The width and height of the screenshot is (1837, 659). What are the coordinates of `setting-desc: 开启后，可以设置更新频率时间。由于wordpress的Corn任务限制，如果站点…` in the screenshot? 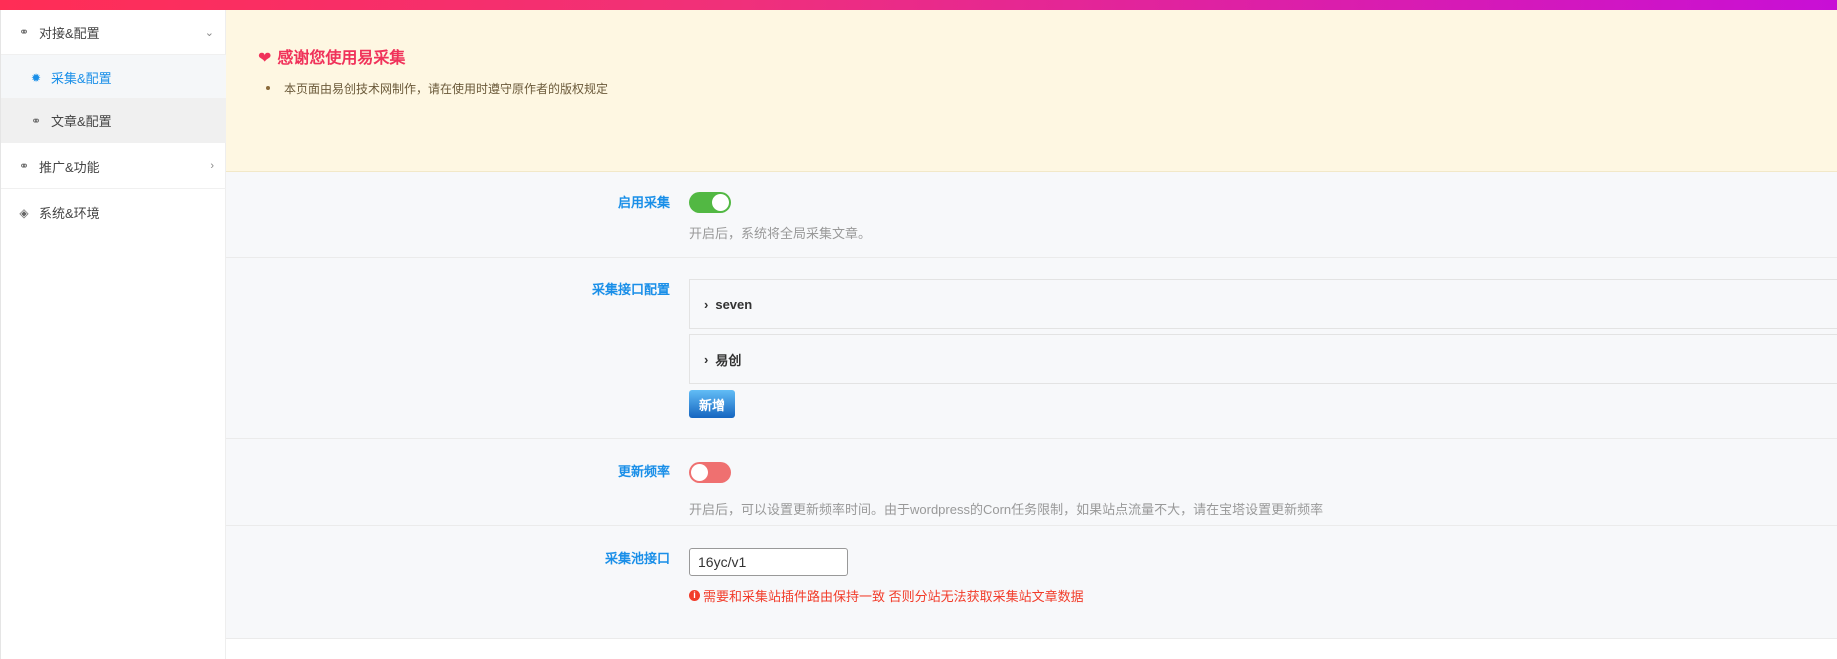 It's located at (1006, 509).